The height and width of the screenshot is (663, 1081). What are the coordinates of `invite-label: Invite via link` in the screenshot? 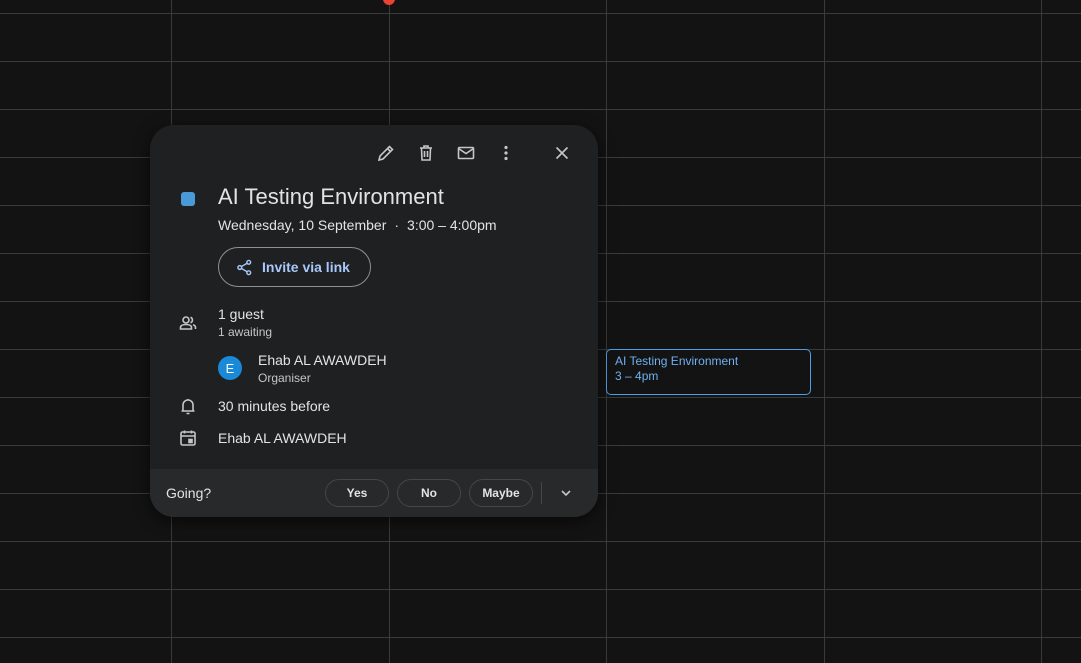 It's located at (306, 267).